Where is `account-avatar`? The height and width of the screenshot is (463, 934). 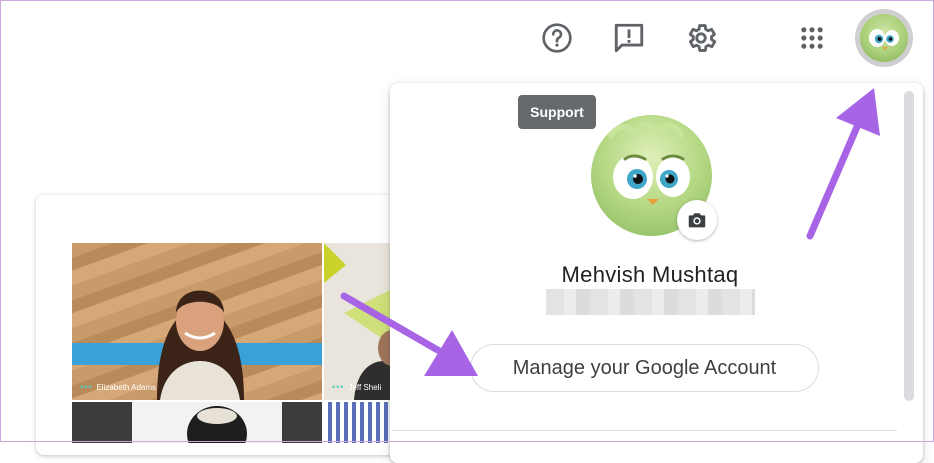
account-avatar is located at coordinates (884, 38).